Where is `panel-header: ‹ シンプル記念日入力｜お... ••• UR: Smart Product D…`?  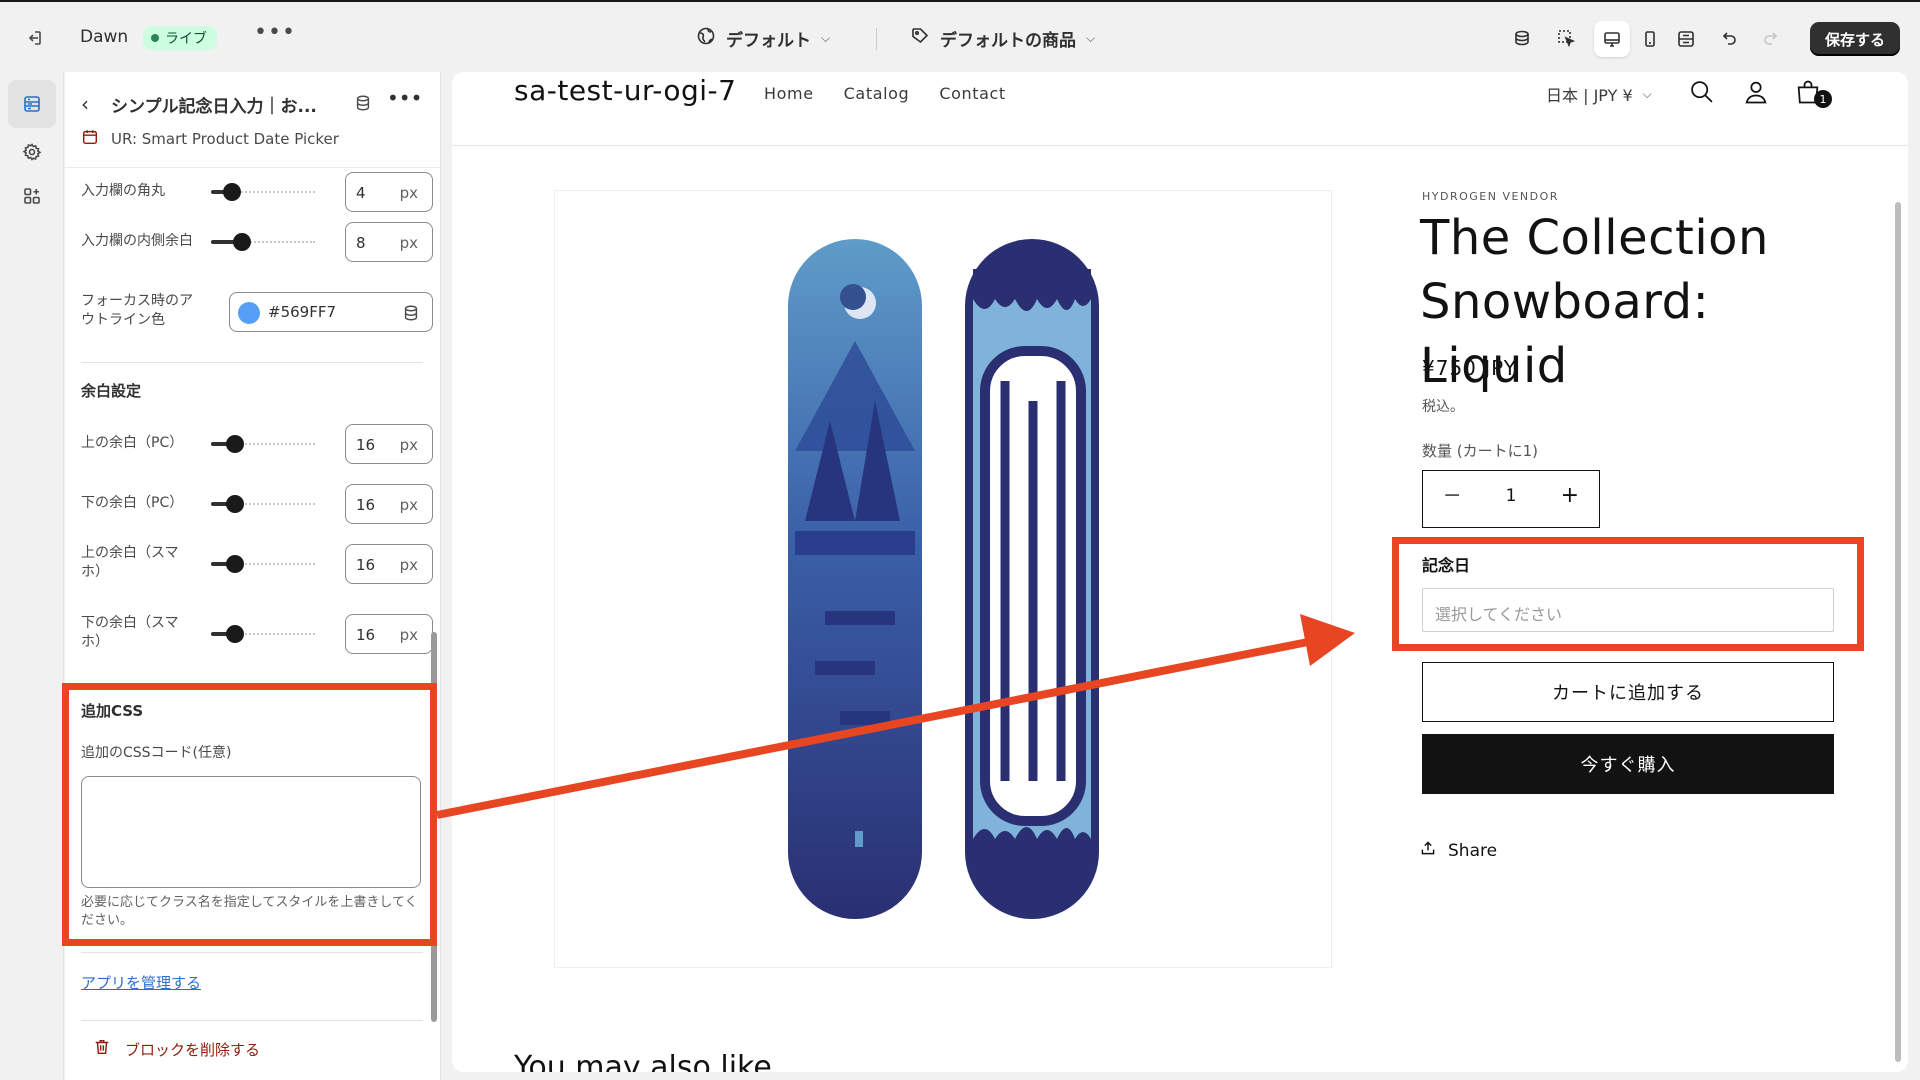 panel-header: ‹ シンプル記念日入力｜お... ••• UR: Smart Product D… is located at coordinates (252, 120).